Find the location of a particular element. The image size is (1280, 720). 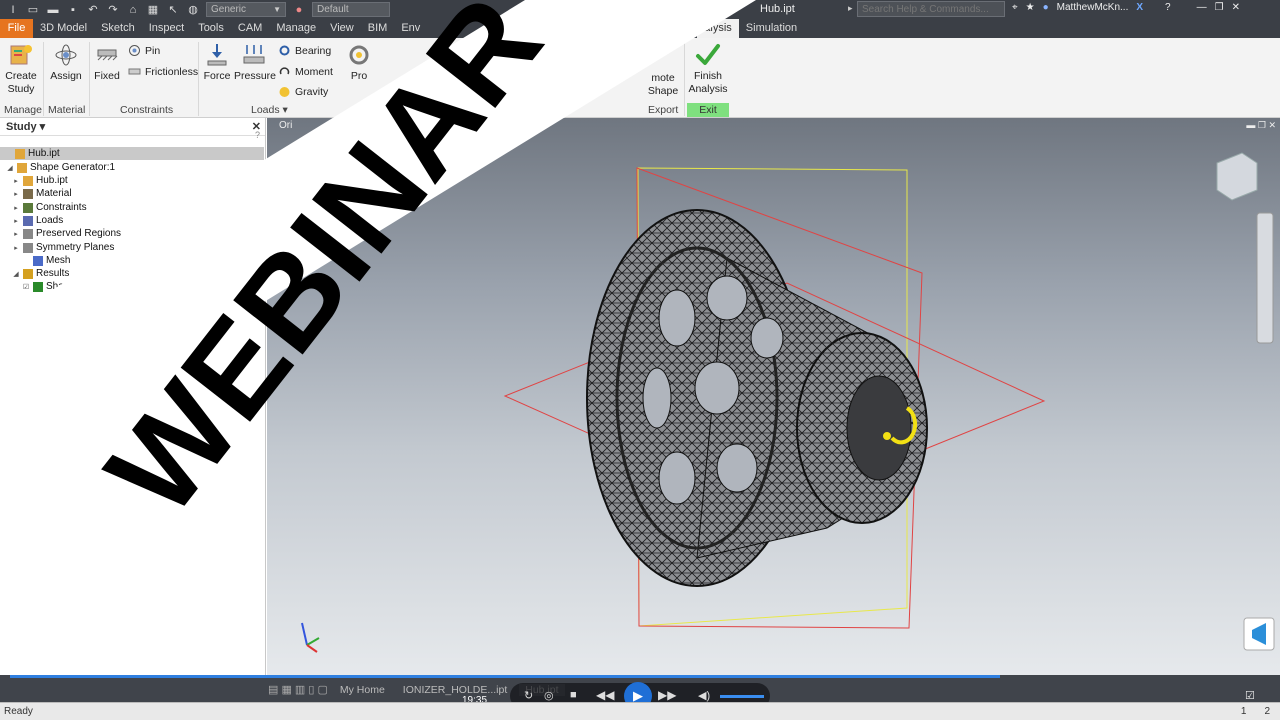

promote-shape-button: mote Shape is located at coordinates (663, 85).